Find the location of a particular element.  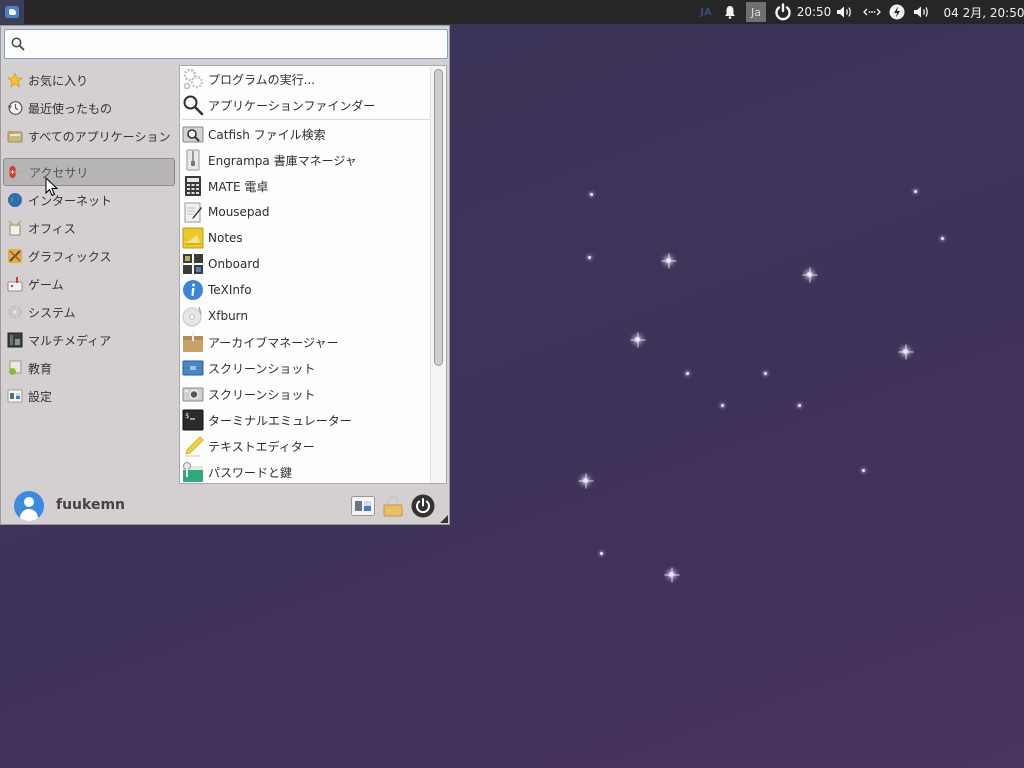

app-terminal-emulator: $ ターミナルエミュレーター is located at coordinates (313, 420).